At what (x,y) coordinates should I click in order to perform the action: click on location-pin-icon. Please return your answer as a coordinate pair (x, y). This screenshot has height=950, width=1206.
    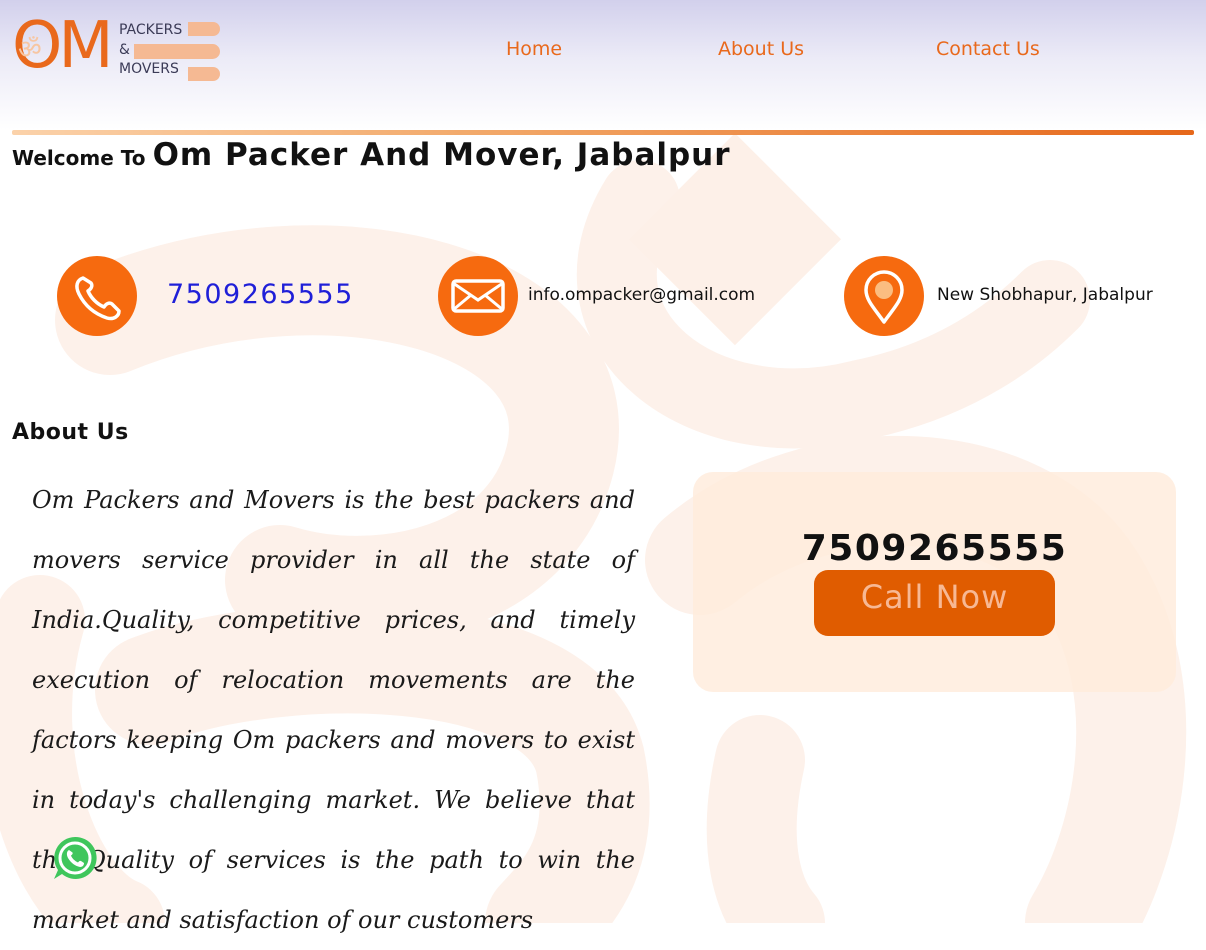
    Looking at the image, I should click on (884, 296).